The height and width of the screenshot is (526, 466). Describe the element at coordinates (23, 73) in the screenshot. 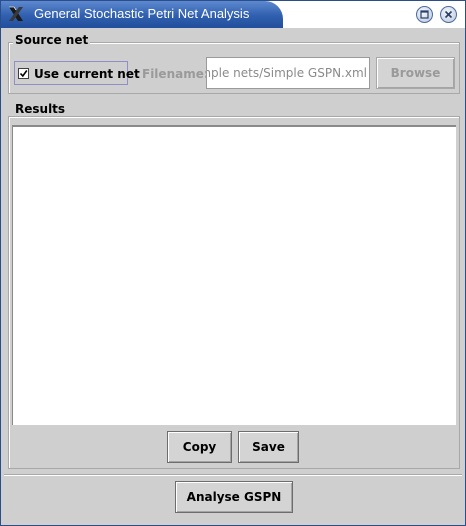

I see `checkbox-checked-icon` at that location.